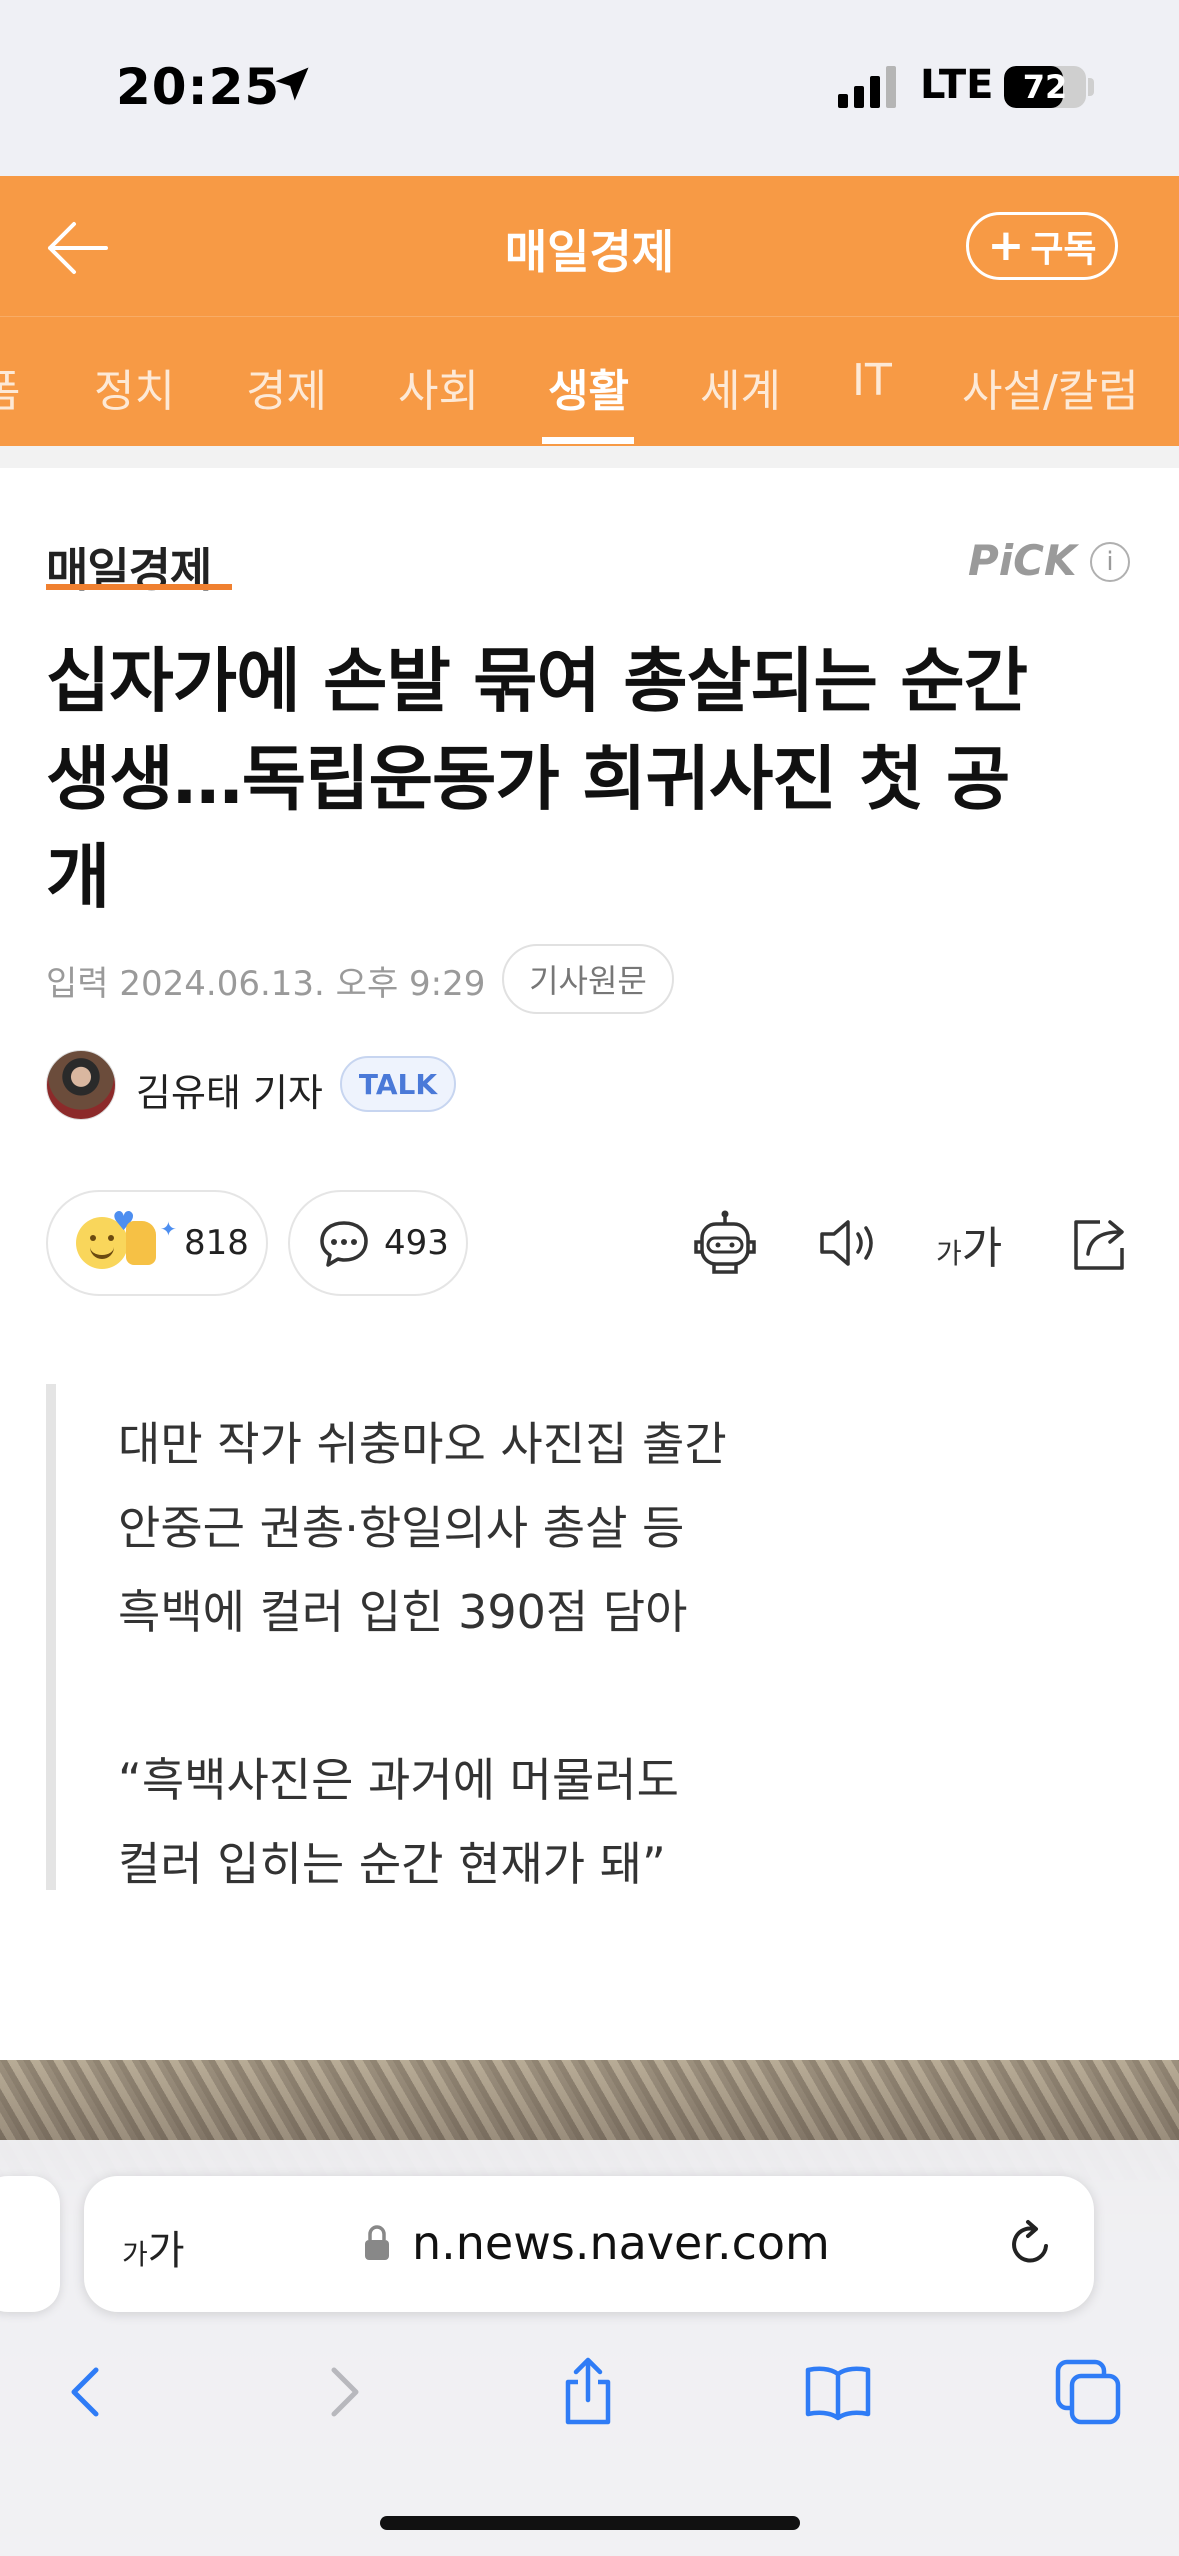 Image resolution: width=1179 pixels, height=2556 pixels. What do you see at coordinates (126, 1240) in the screenshot?
I see `reaction-emoji-icon: ♥ ✦` at bounding box center [126, 1240].